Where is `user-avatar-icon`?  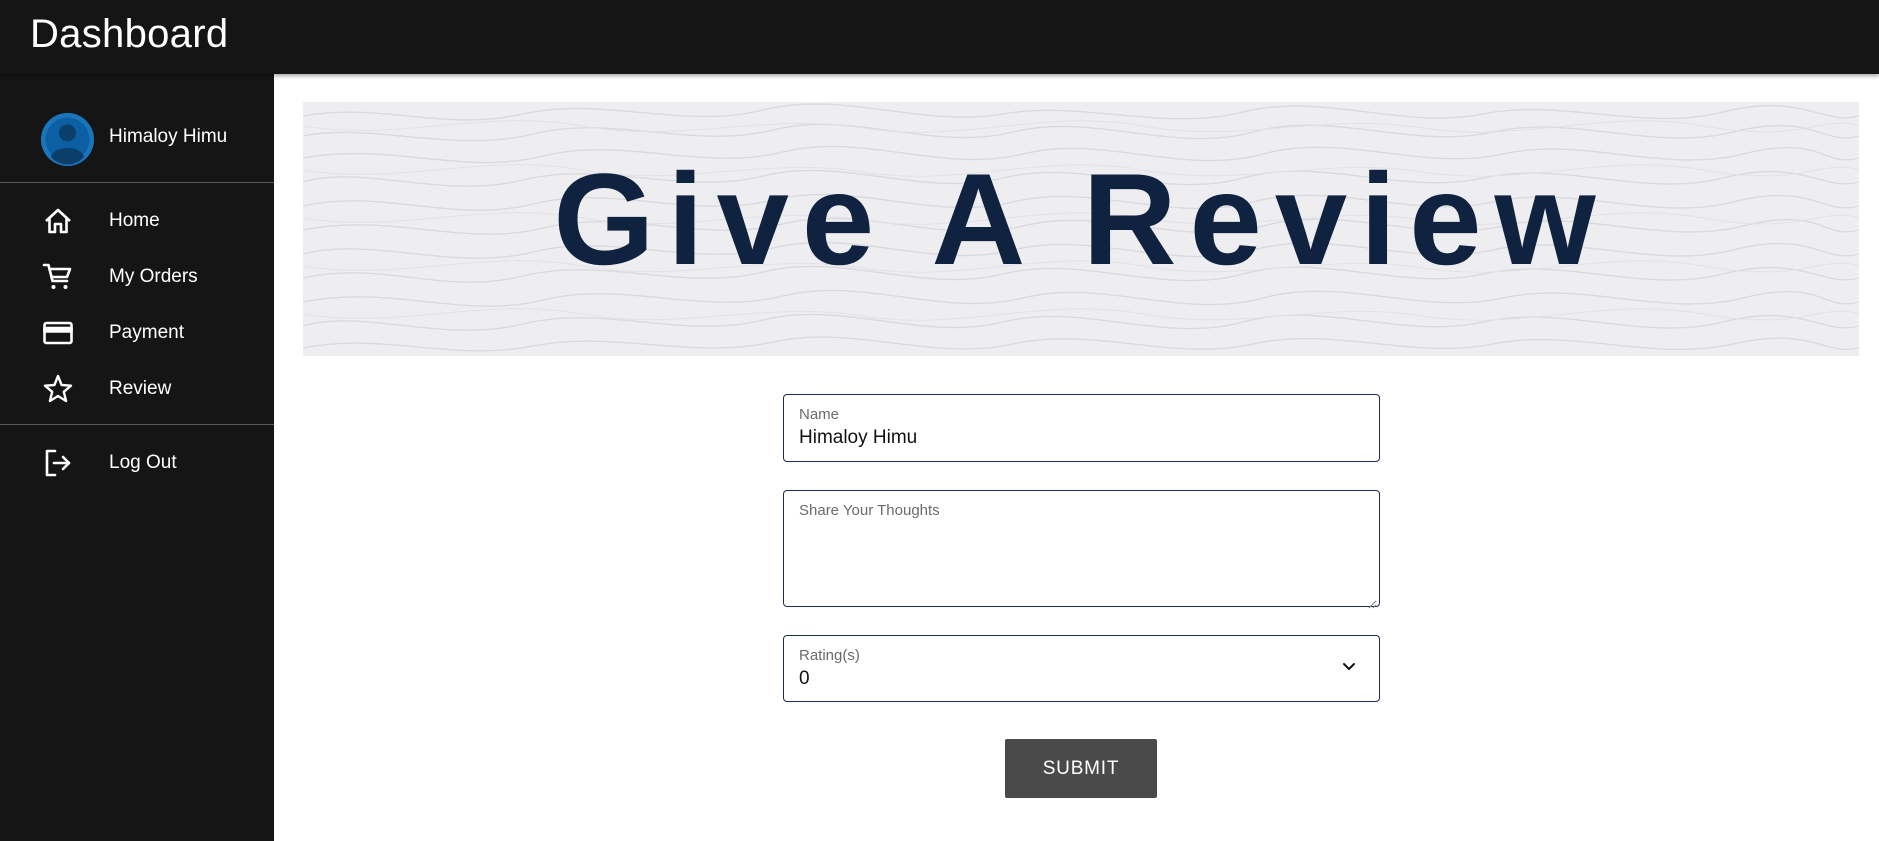 user-avatar-icon is located at coordinates (67, 139).